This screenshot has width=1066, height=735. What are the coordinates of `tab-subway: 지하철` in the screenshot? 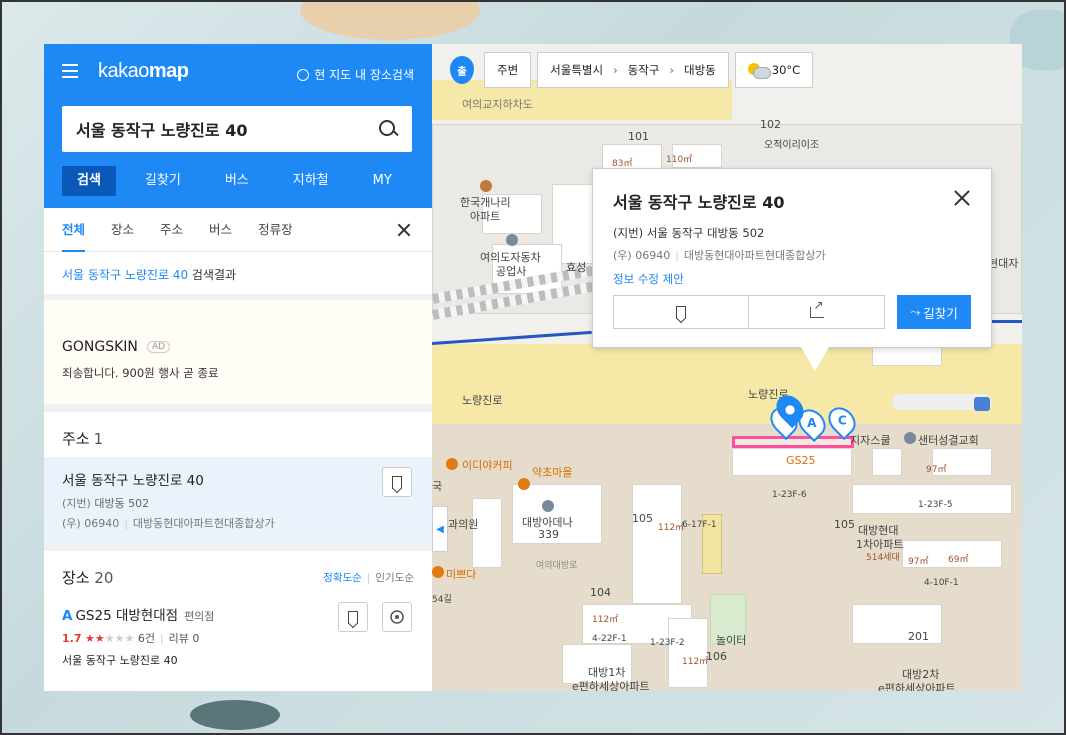 It's located at (311, 181).